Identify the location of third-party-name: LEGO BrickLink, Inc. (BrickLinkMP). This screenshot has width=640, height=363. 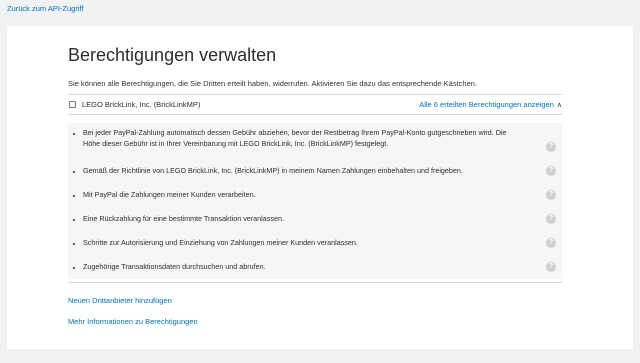
(141, 104).